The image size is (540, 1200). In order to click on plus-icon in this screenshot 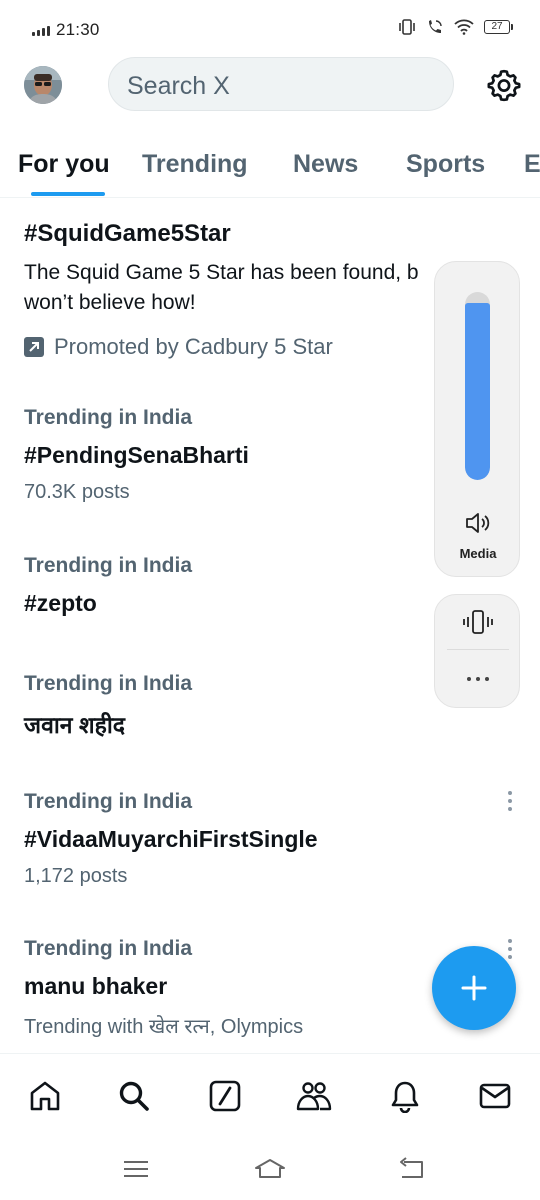, I will do `click(474, 988)`.